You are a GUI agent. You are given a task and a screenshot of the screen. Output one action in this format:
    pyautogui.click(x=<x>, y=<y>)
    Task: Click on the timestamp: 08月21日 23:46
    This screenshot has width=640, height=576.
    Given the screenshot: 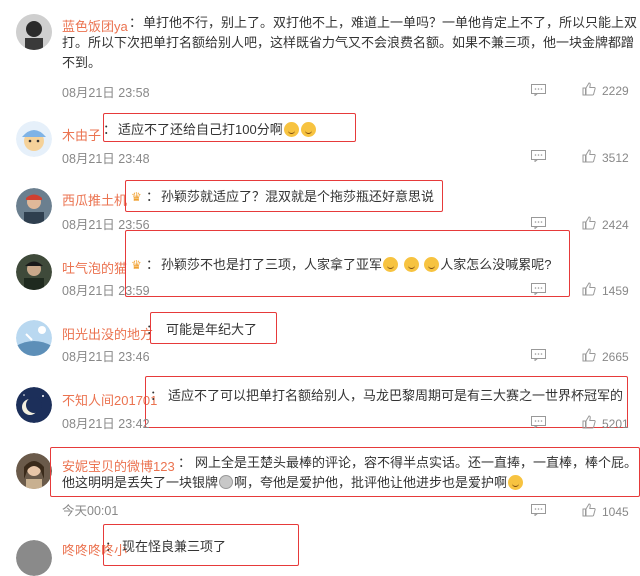 What is the action you would take?
    pyautogui.click(x=106, y=357)
    